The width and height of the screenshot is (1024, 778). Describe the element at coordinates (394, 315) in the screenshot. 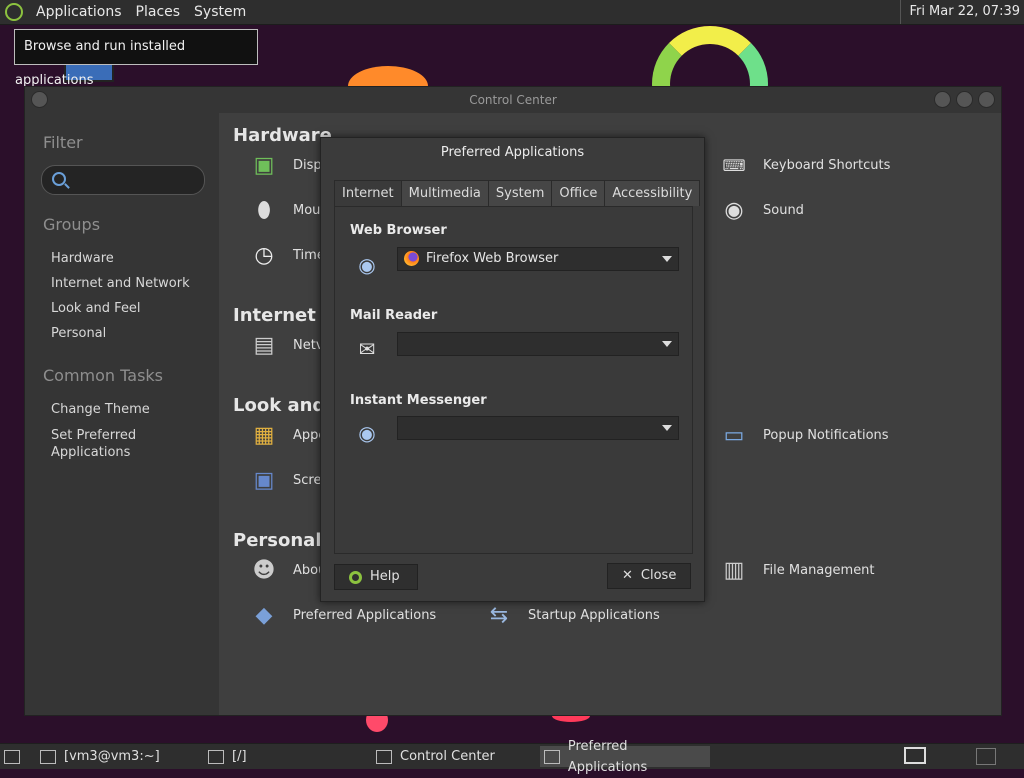

I see `mail-reader-label: Mail Reader` at that location.